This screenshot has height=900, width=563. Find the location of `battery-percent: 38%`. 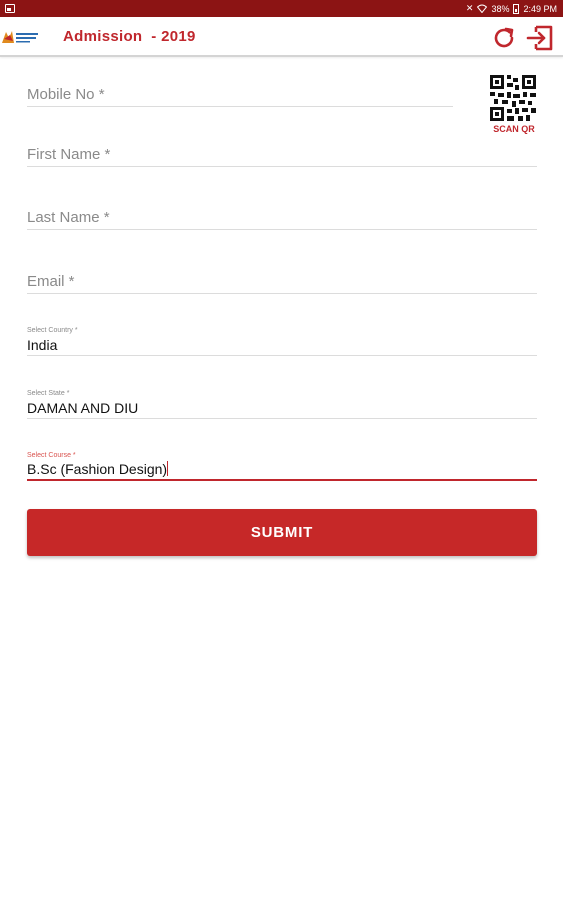

battery-percent: 38% is located at coordinates (500, 8).